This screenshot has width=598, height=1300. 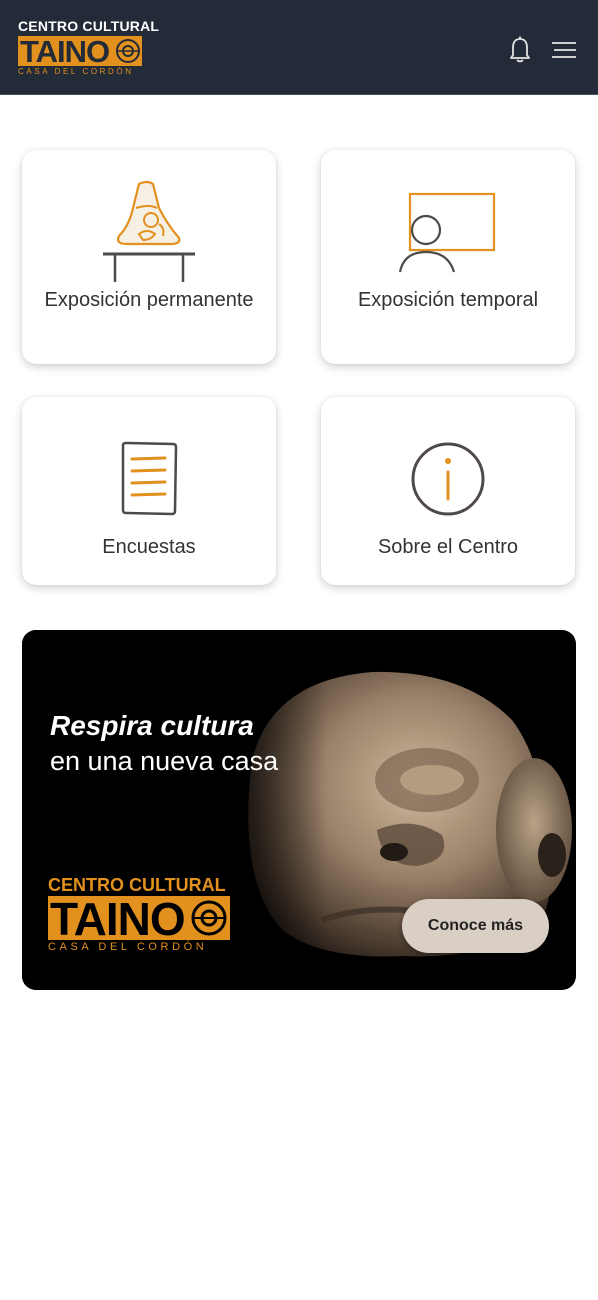 What do you see at coordinates (447, 232) in the screenshot?
I see `presentation-screen-icon` at bounding box center [447, 232].